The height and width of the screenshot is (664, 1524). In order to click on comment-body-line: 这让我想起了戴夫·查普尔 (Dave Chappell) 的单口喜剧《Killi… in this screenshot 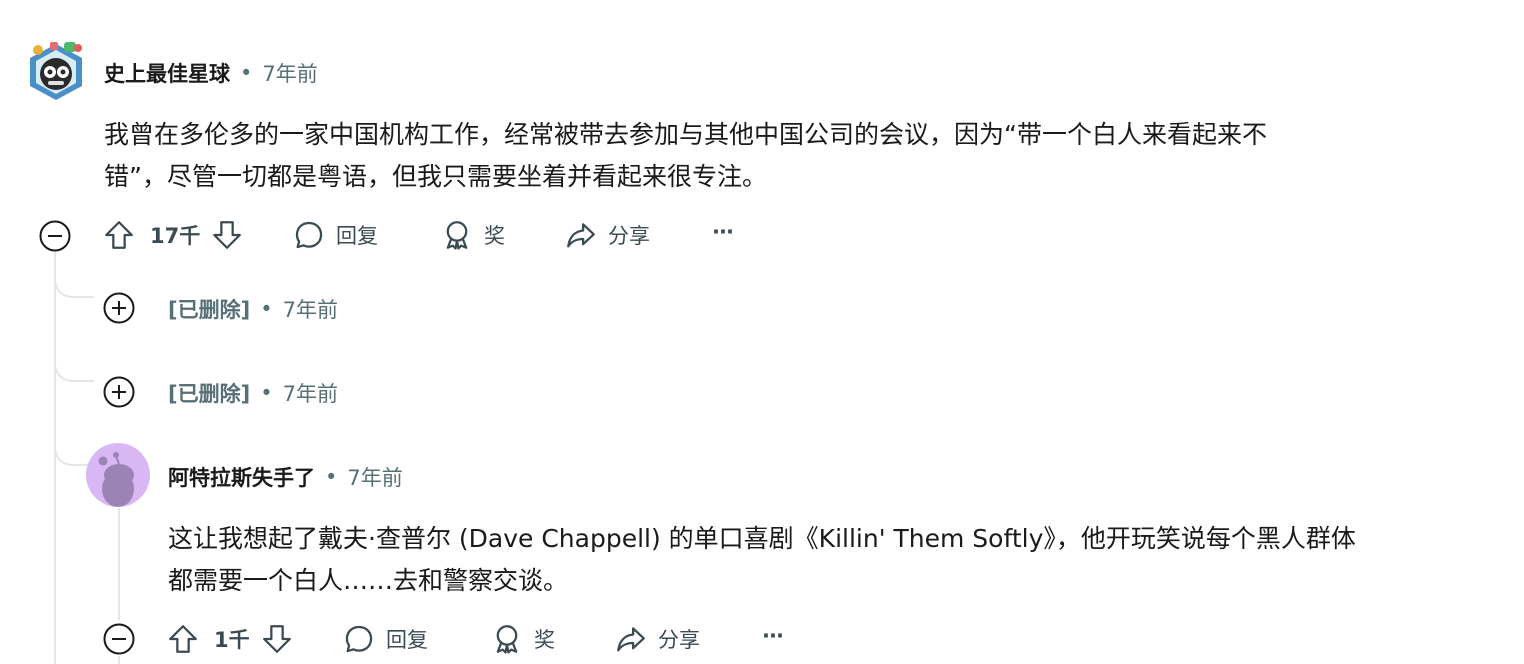, I will do `click(762, 538)`.